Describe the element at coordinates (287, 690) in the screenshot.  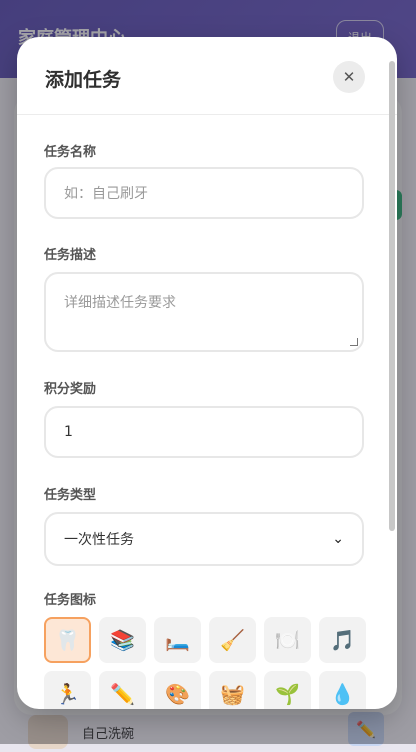
I see `sprout-icon: 🌱` at that location.